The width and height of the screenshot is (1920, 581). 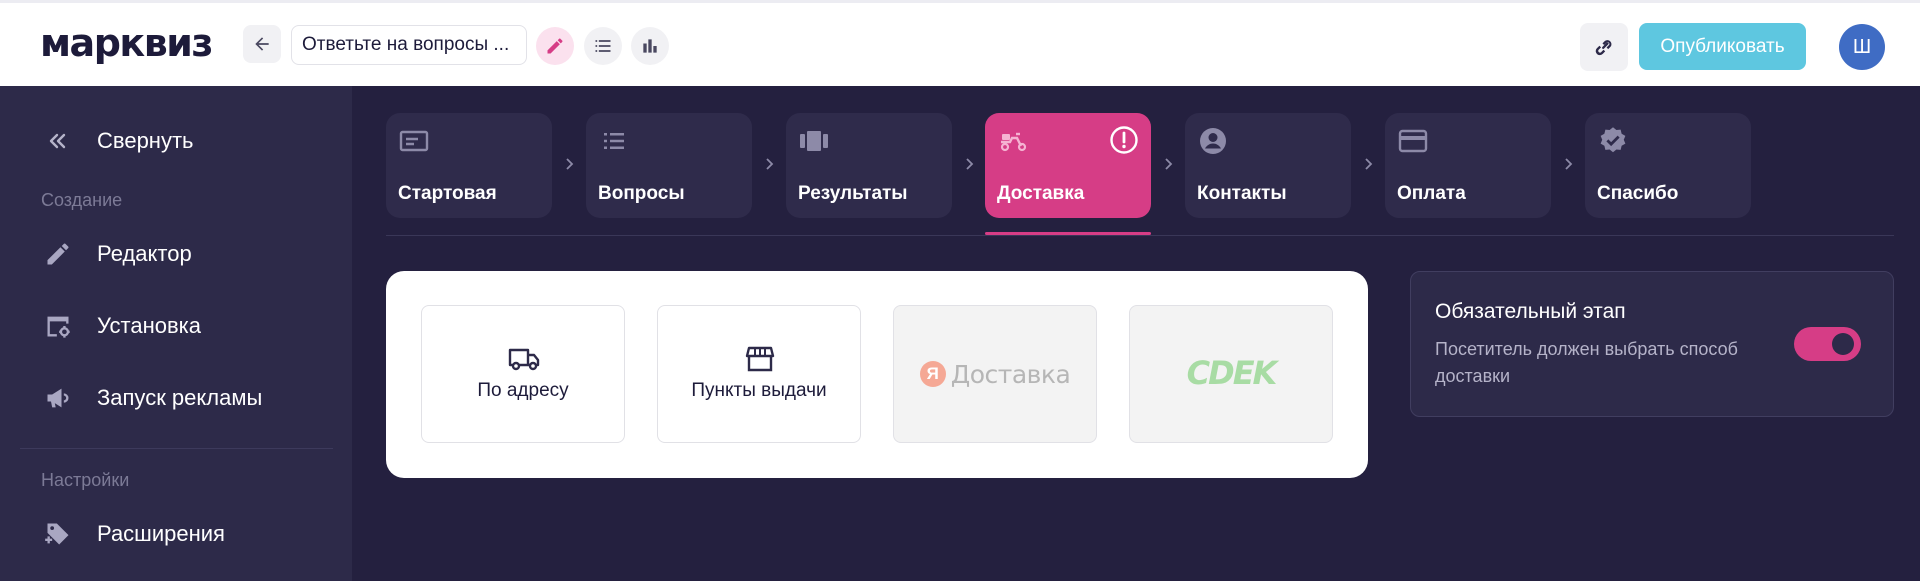 I want to click on step-thanks: Спасибо, so click(x=1668, y=165).